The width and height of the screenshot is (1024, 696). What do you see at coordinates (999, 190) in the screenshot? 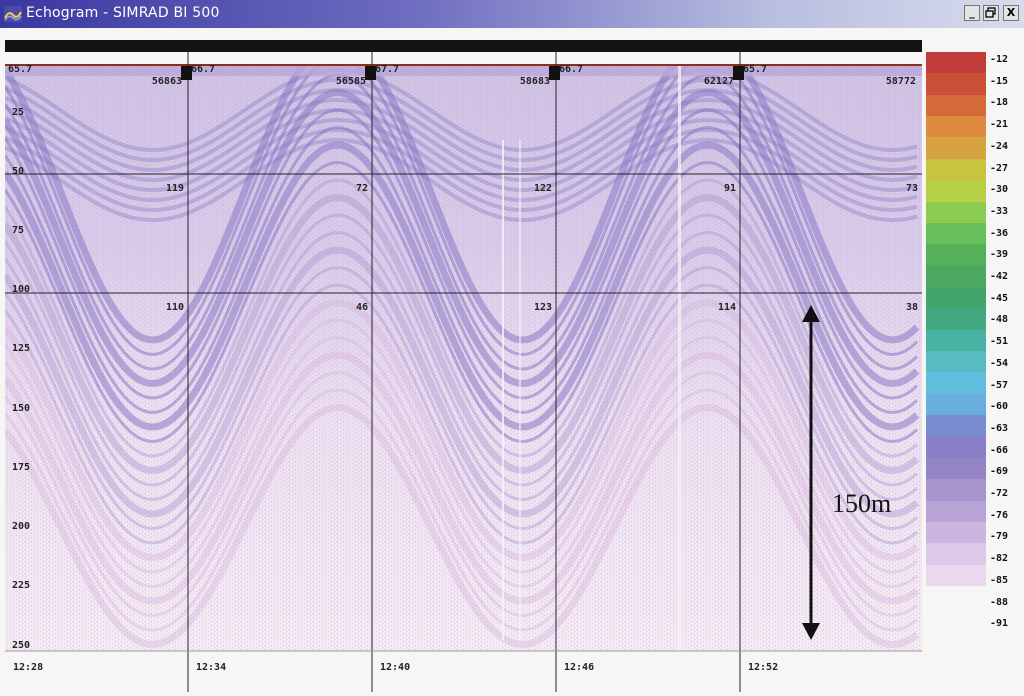
I see `color-scale-label: -30` at bounding box center [999, 190].